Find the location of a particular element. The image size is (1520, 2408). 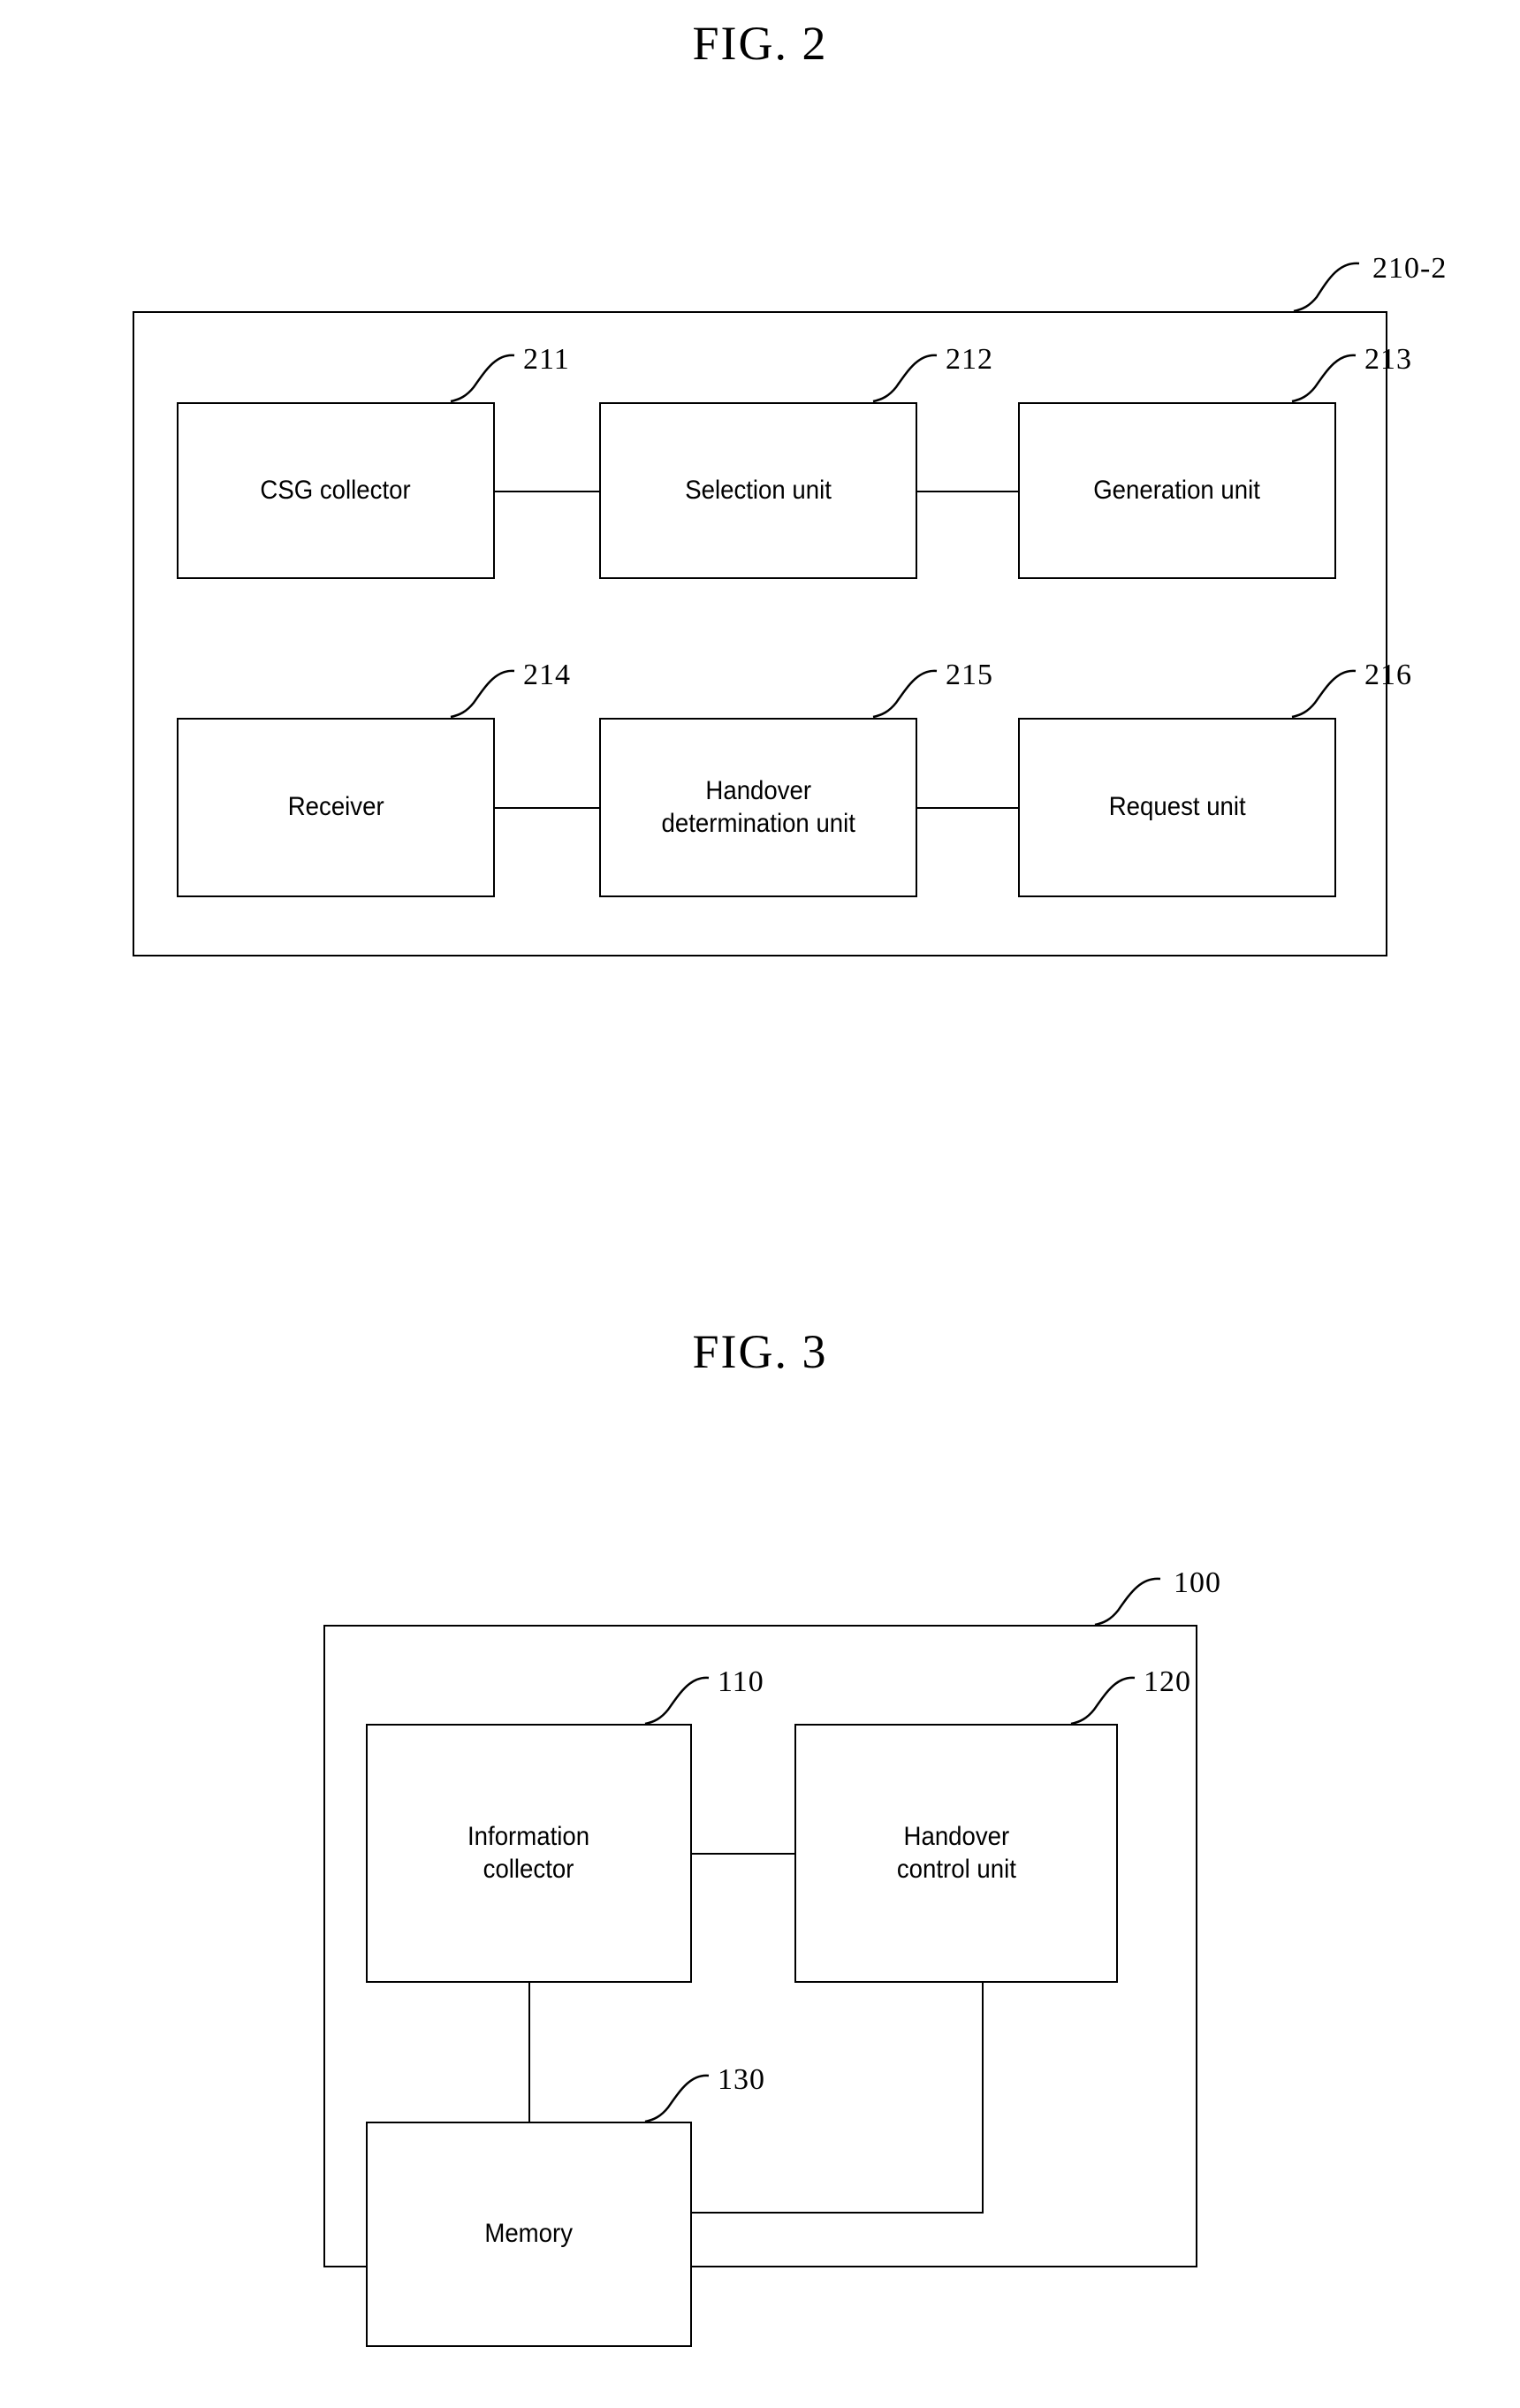

unit-box-request-unit: Request unit is located at coordinates (1177, 807).